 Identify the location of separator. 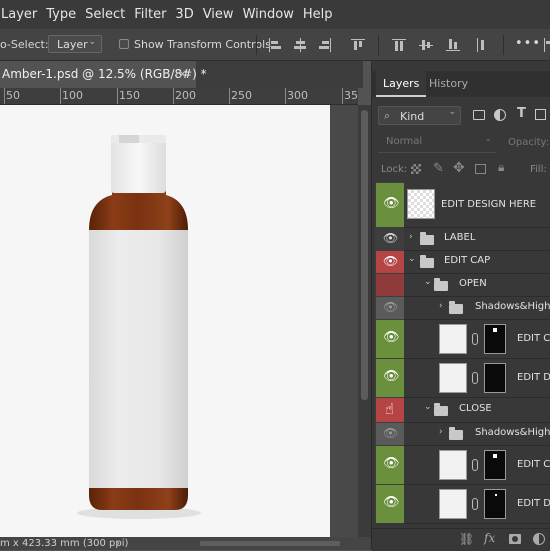
(503, 45).